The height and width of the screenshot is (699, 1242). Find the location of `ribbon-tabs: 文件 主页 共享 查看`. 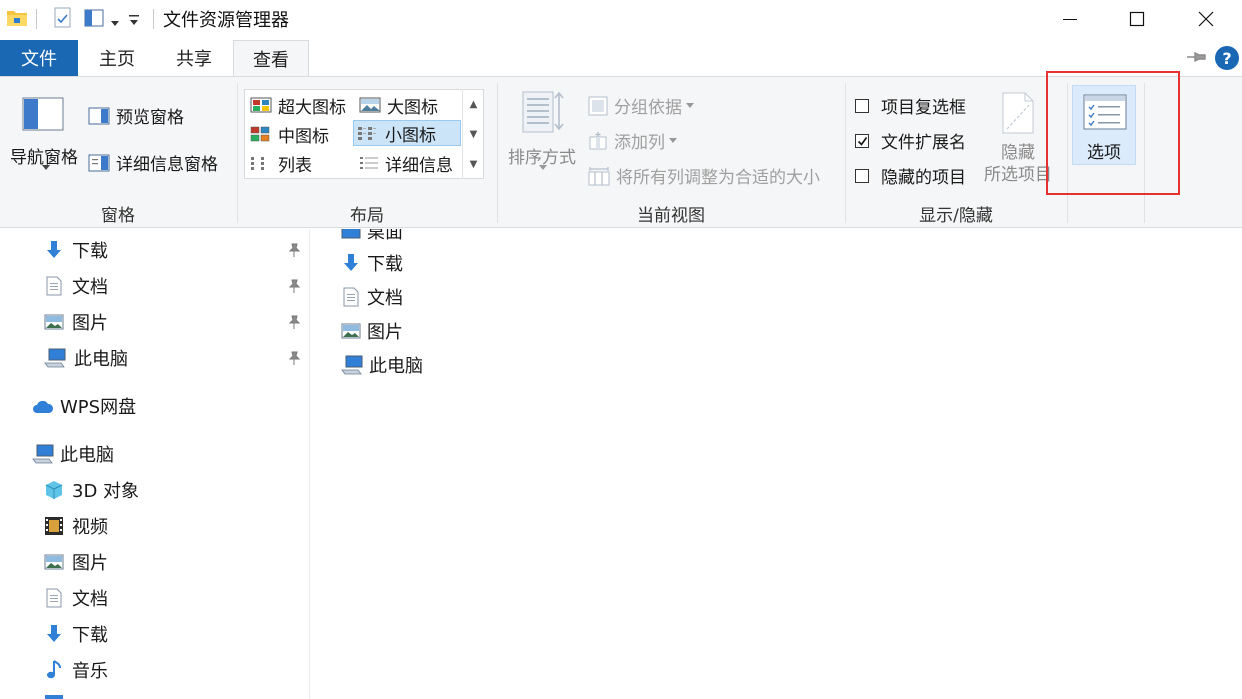

ribbon-tabs: 文件 主页 共享 查看 is located at coordinates (621, 58).